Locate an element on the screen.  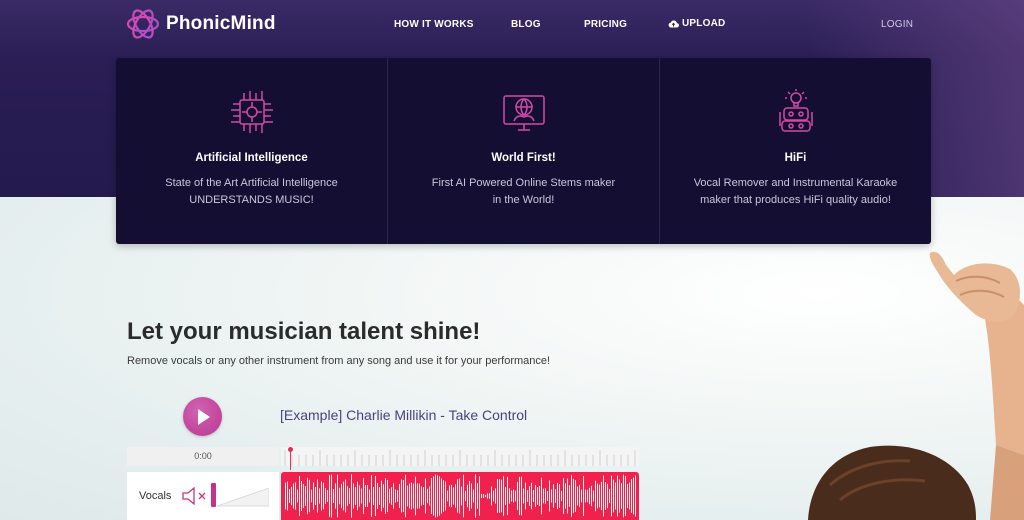
nav-blog: BLOG is located at coordinates (526, 24).